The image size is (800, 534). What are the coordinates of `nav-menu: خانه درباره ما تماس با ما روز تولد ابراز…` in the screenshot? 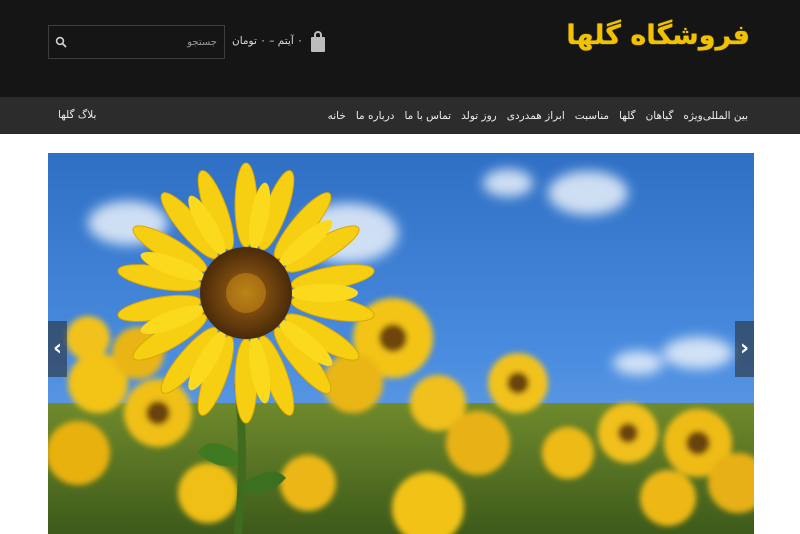 It's located at (533, 115).